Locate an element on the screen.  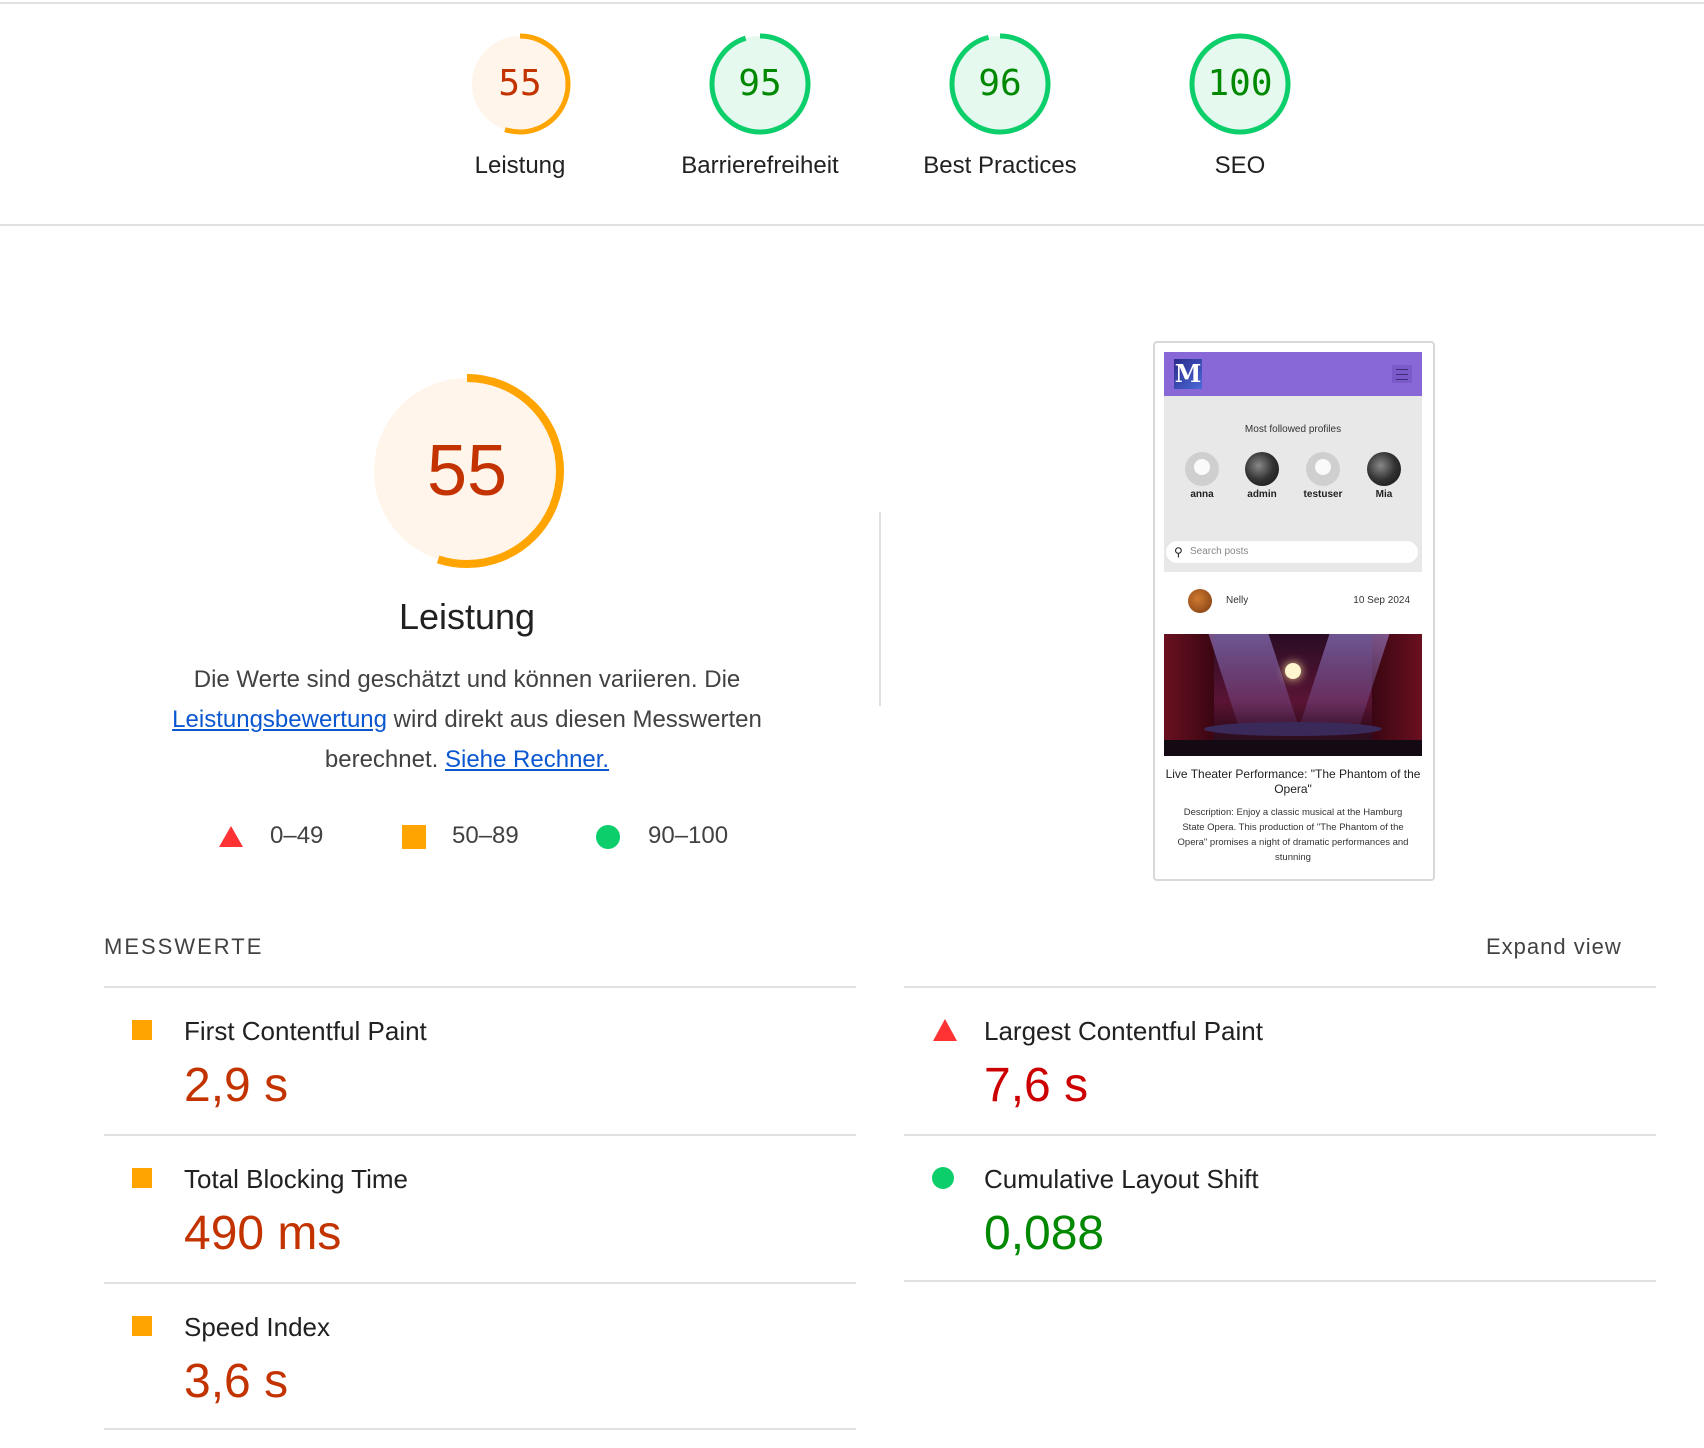
metric-value: 3,6 s is located at coordinates (236, 1381).